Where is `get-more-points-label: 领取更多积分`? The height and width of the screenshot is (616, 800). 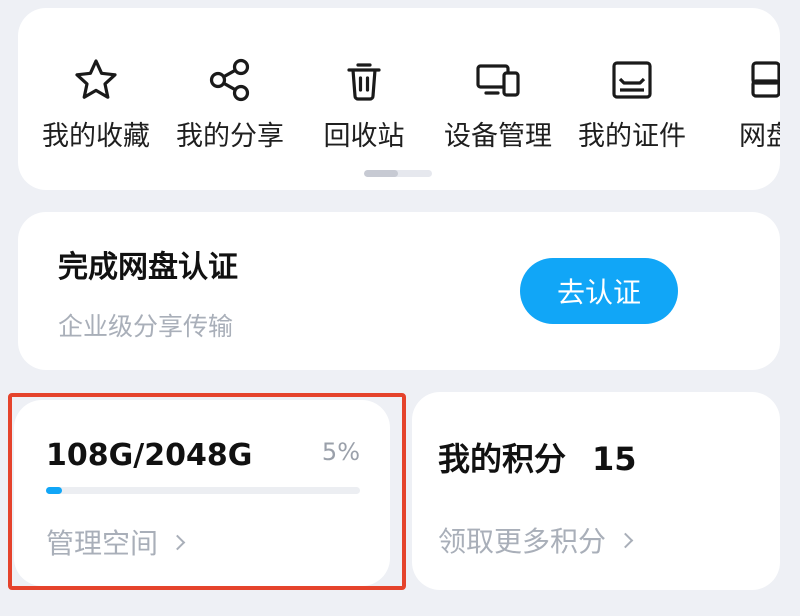 get-more-points-label: 领取更多积分 is located at coordinates (522, 541).